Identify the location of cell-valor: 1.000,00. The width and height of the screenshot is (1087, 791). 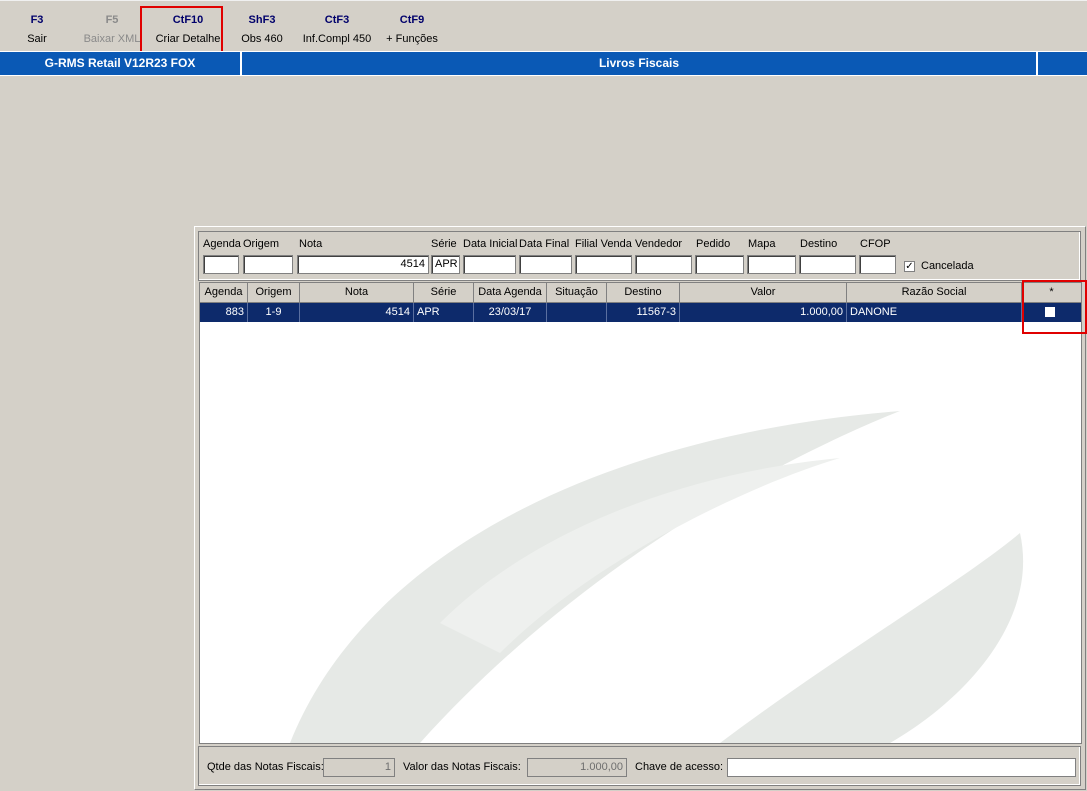
(763, 312).